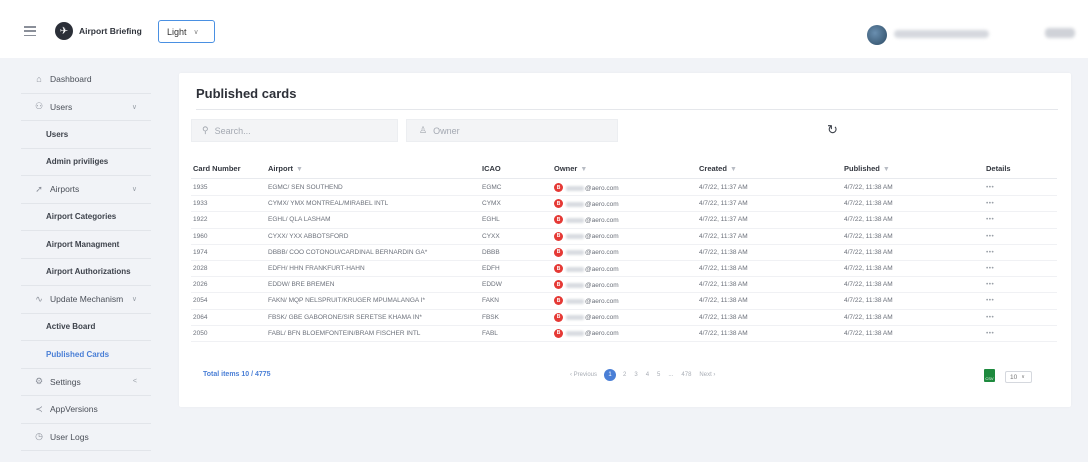  What do you see at coordinates (86, 272) in the screenshot?
I see `sidebar-item-airport-authorizations: Airport Authorizations` at bounding box center [86, 272].